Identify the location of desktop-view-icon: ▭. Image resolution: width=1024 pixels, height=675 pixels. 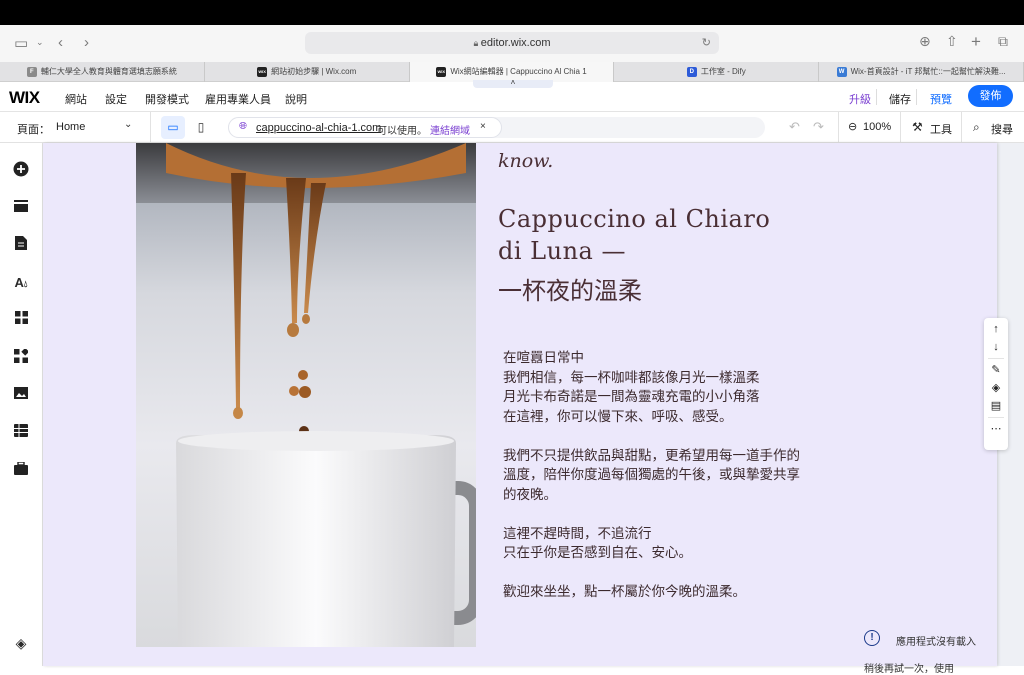
(173, 127).